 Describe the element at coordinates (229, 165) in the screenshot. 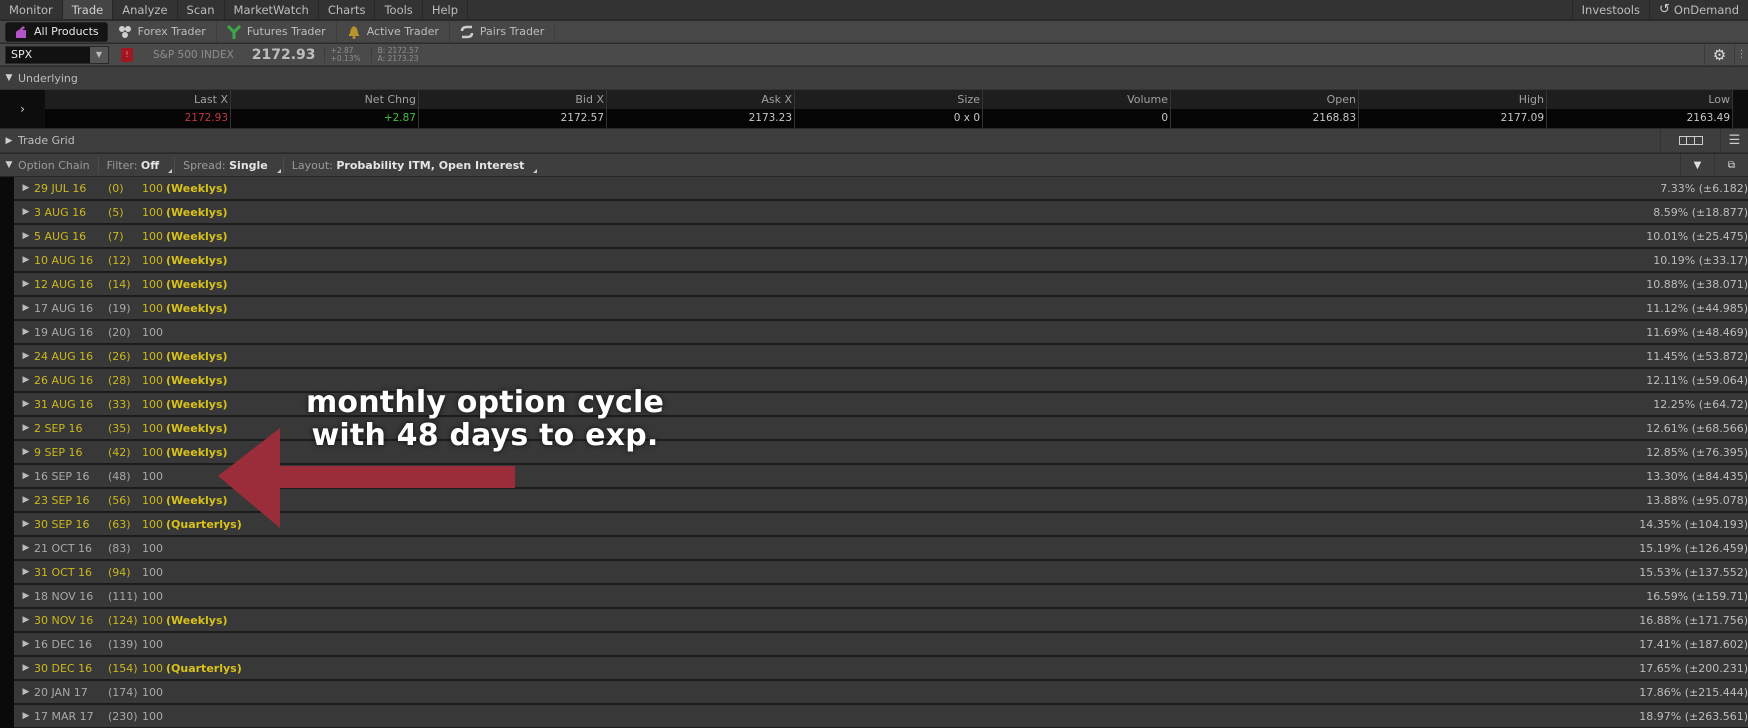

I see `spread-selector: Spread: Single` at that location.